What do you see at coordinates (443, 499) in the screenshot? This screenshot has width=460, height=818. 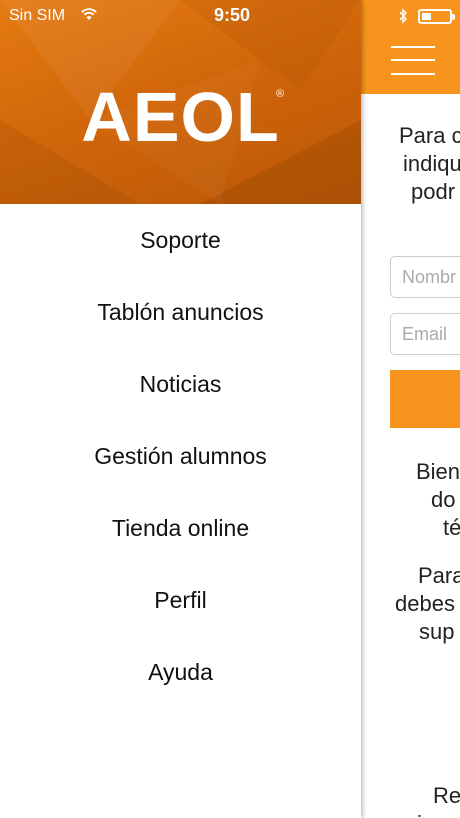 I see `info-line: do` at bounding box center [443, 499].